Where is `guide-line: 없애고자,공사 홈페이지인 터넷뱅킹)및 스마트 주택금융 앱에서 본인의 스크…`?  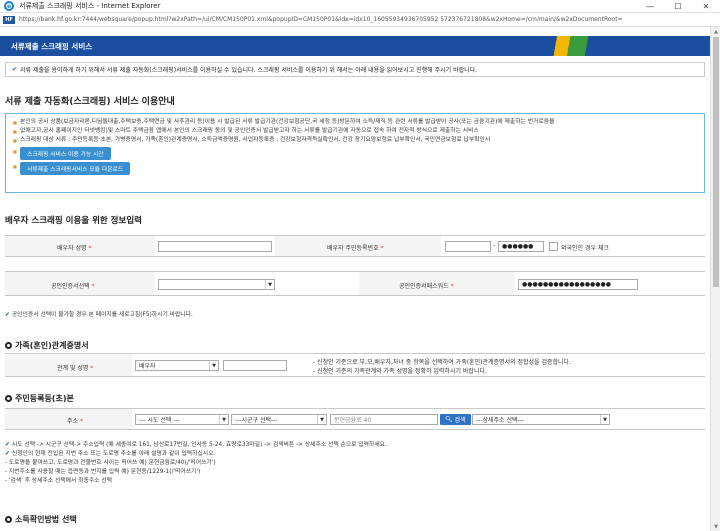 guide-line: 없애고자,공사 홈페이지인 터넷뱅킹)및 스마트 주택금융 앱에서 본인의 스크… is located at coordinates (355, 131).